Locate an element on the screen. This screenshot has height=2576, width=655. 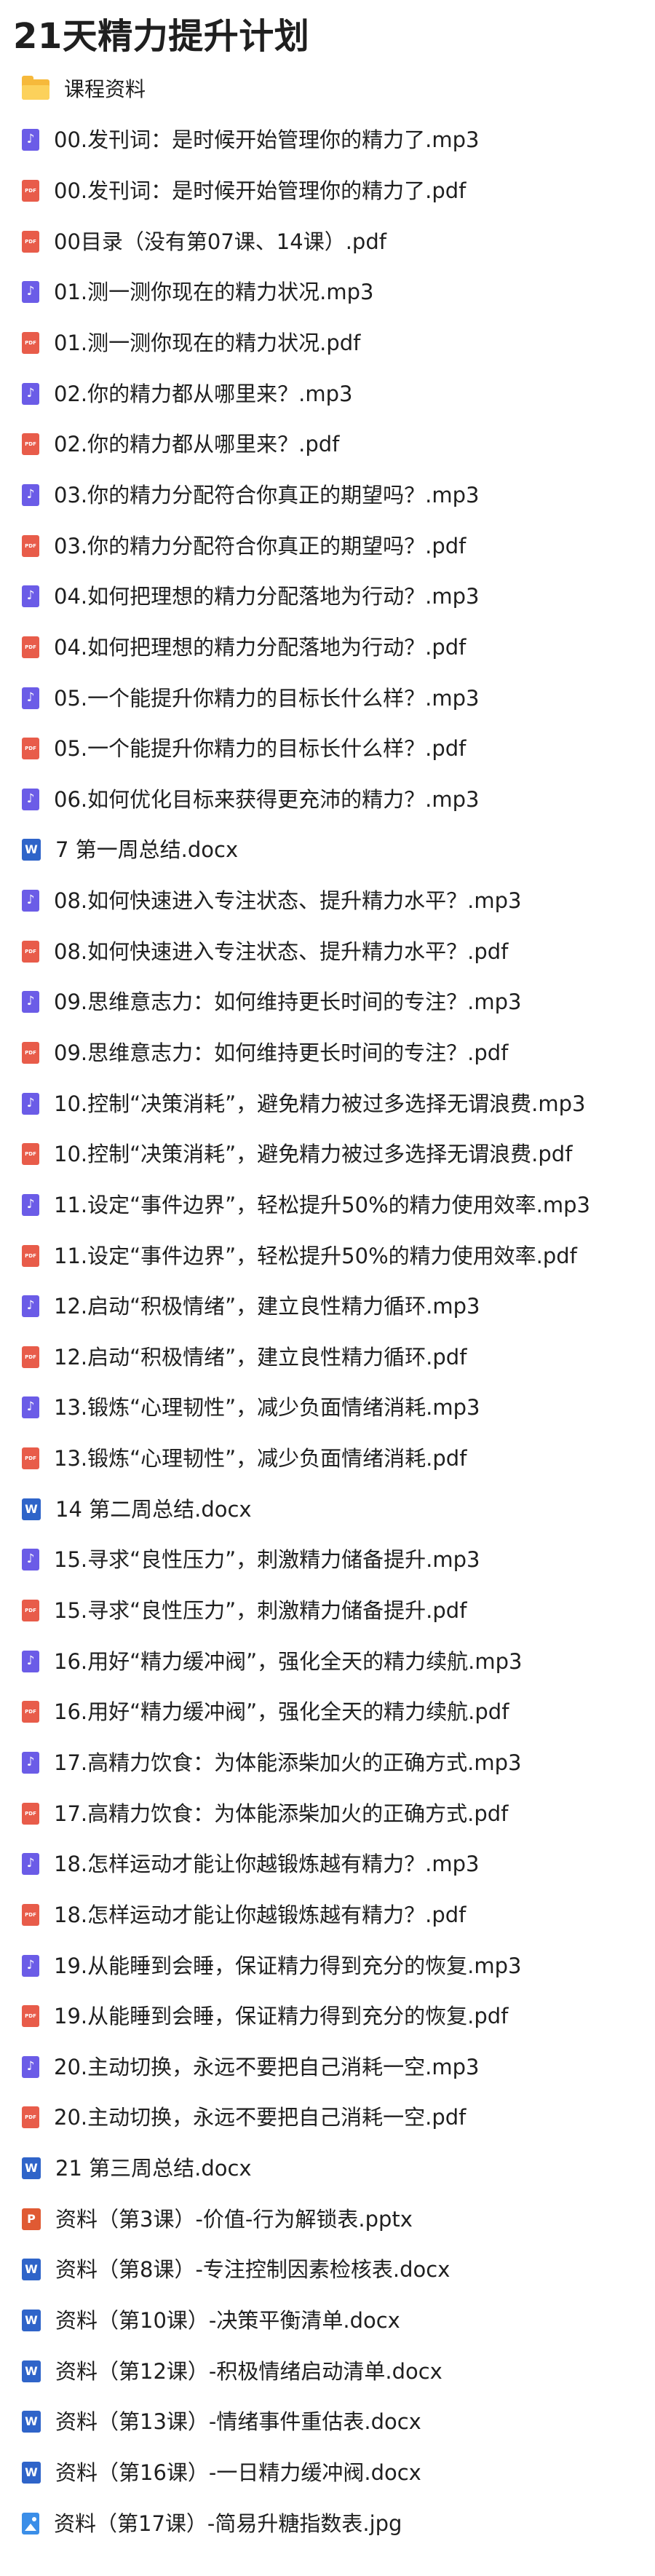
file-name: 15.寻求“良性压力”，刺激精力储备提升.mp3 is located at coordinates (267, 1560).